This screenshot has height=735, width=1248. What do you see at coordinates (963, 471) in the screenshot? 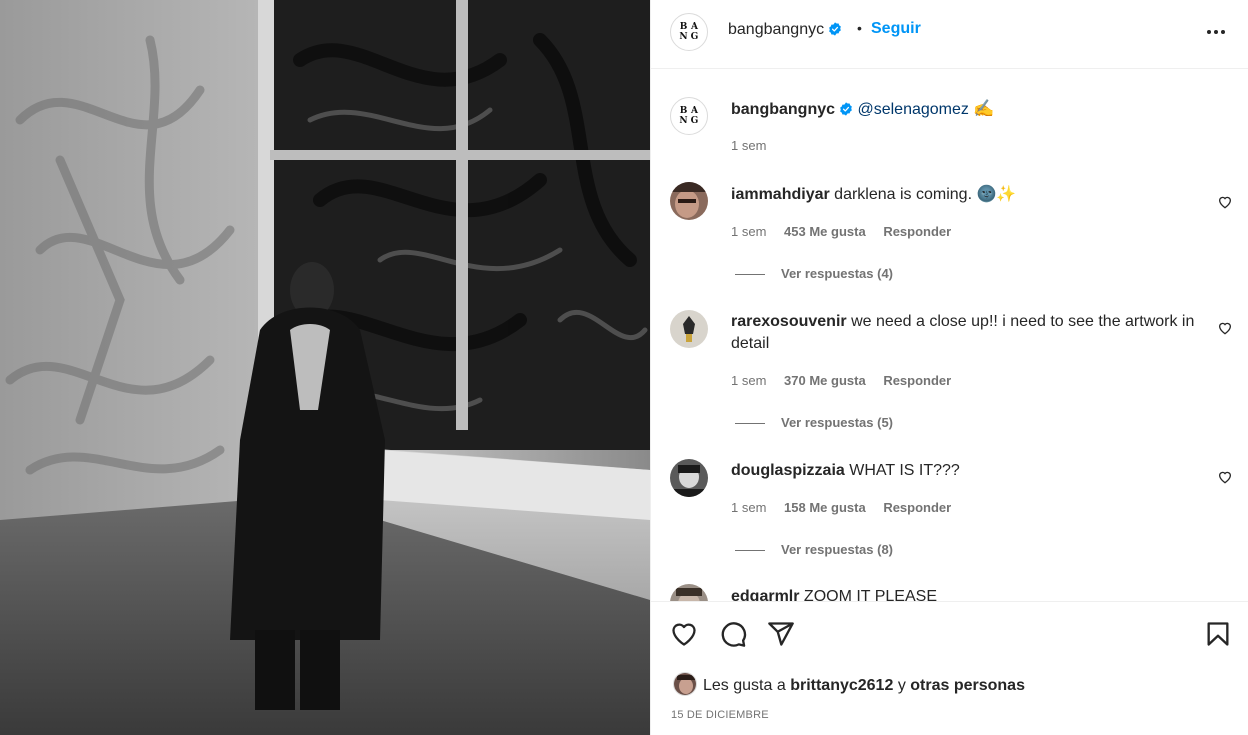
I see `comment-text: douglaspizzaia WHAT IS IT???` at bounding box center [963, 471].